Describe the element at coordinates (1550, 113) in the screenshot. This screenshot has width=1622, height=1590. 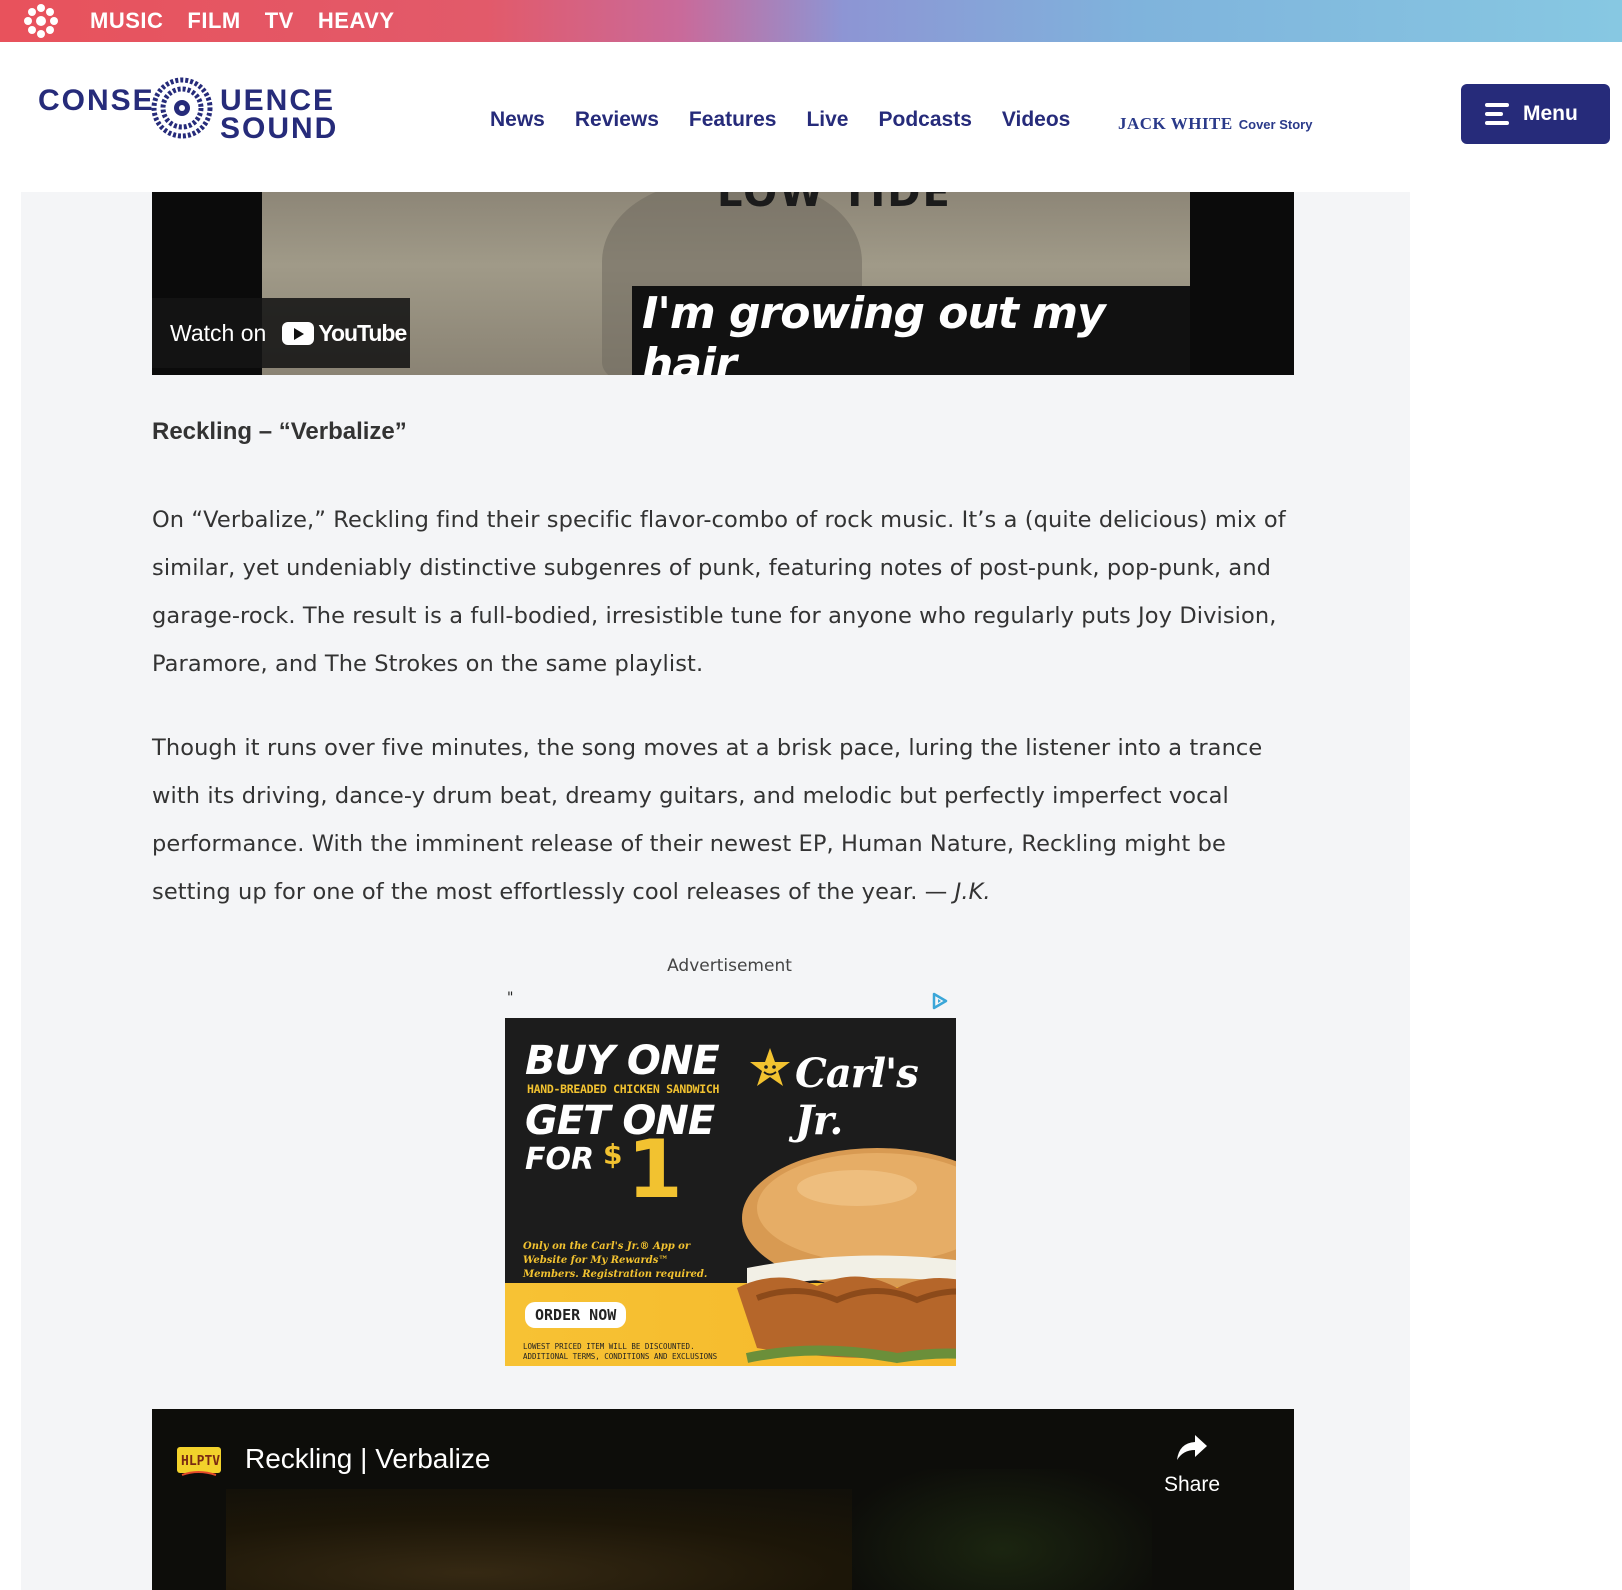
I see `menu-label: Menu` at that location.